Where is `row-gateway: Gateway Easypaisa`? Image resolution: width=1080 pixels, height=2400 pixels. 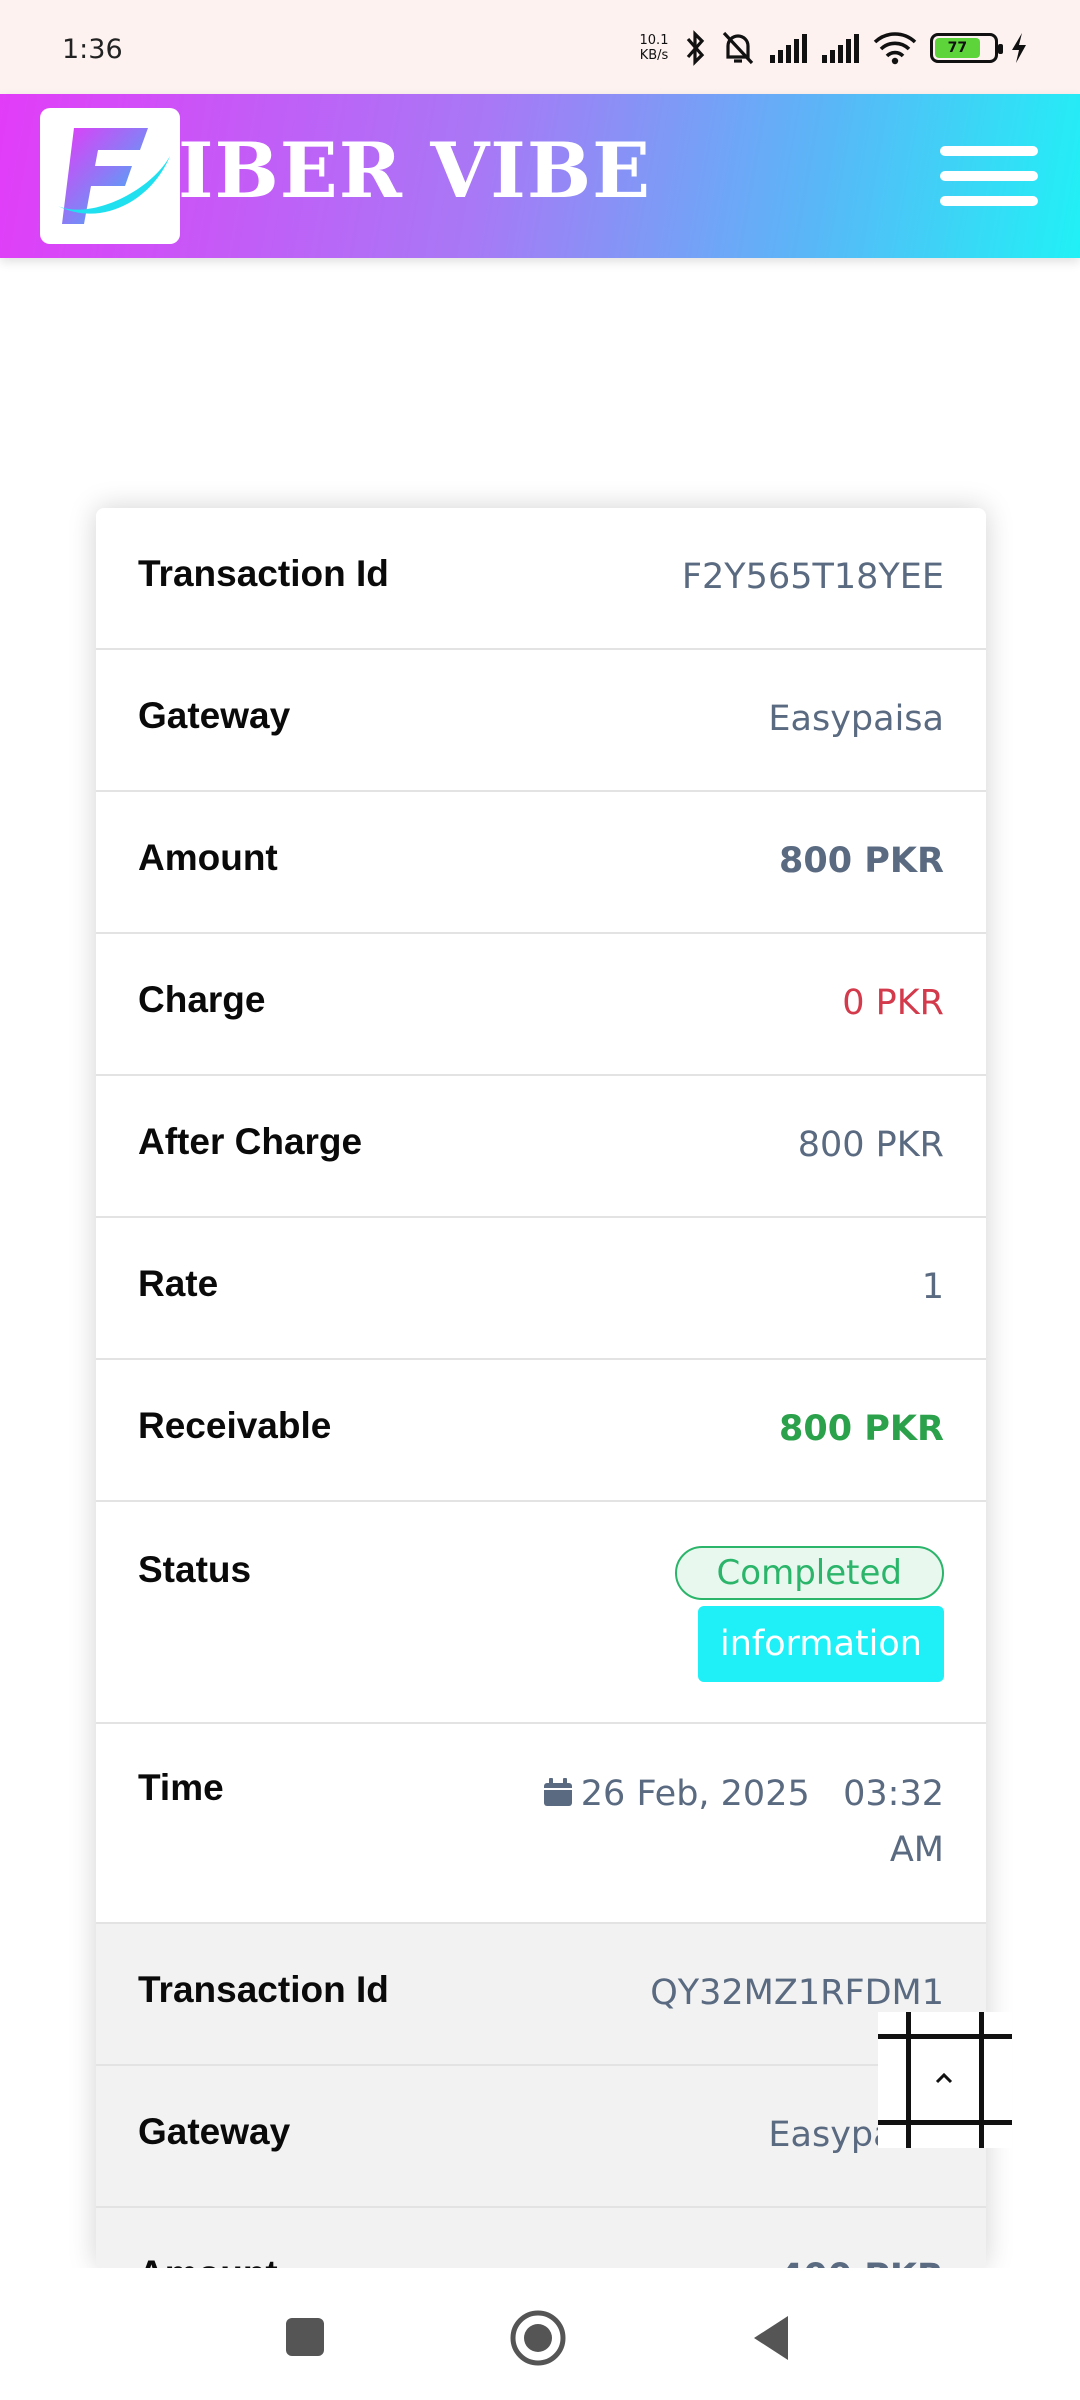 row-gateway: Gateway Easypaisa is located at coordinates (541, 721).